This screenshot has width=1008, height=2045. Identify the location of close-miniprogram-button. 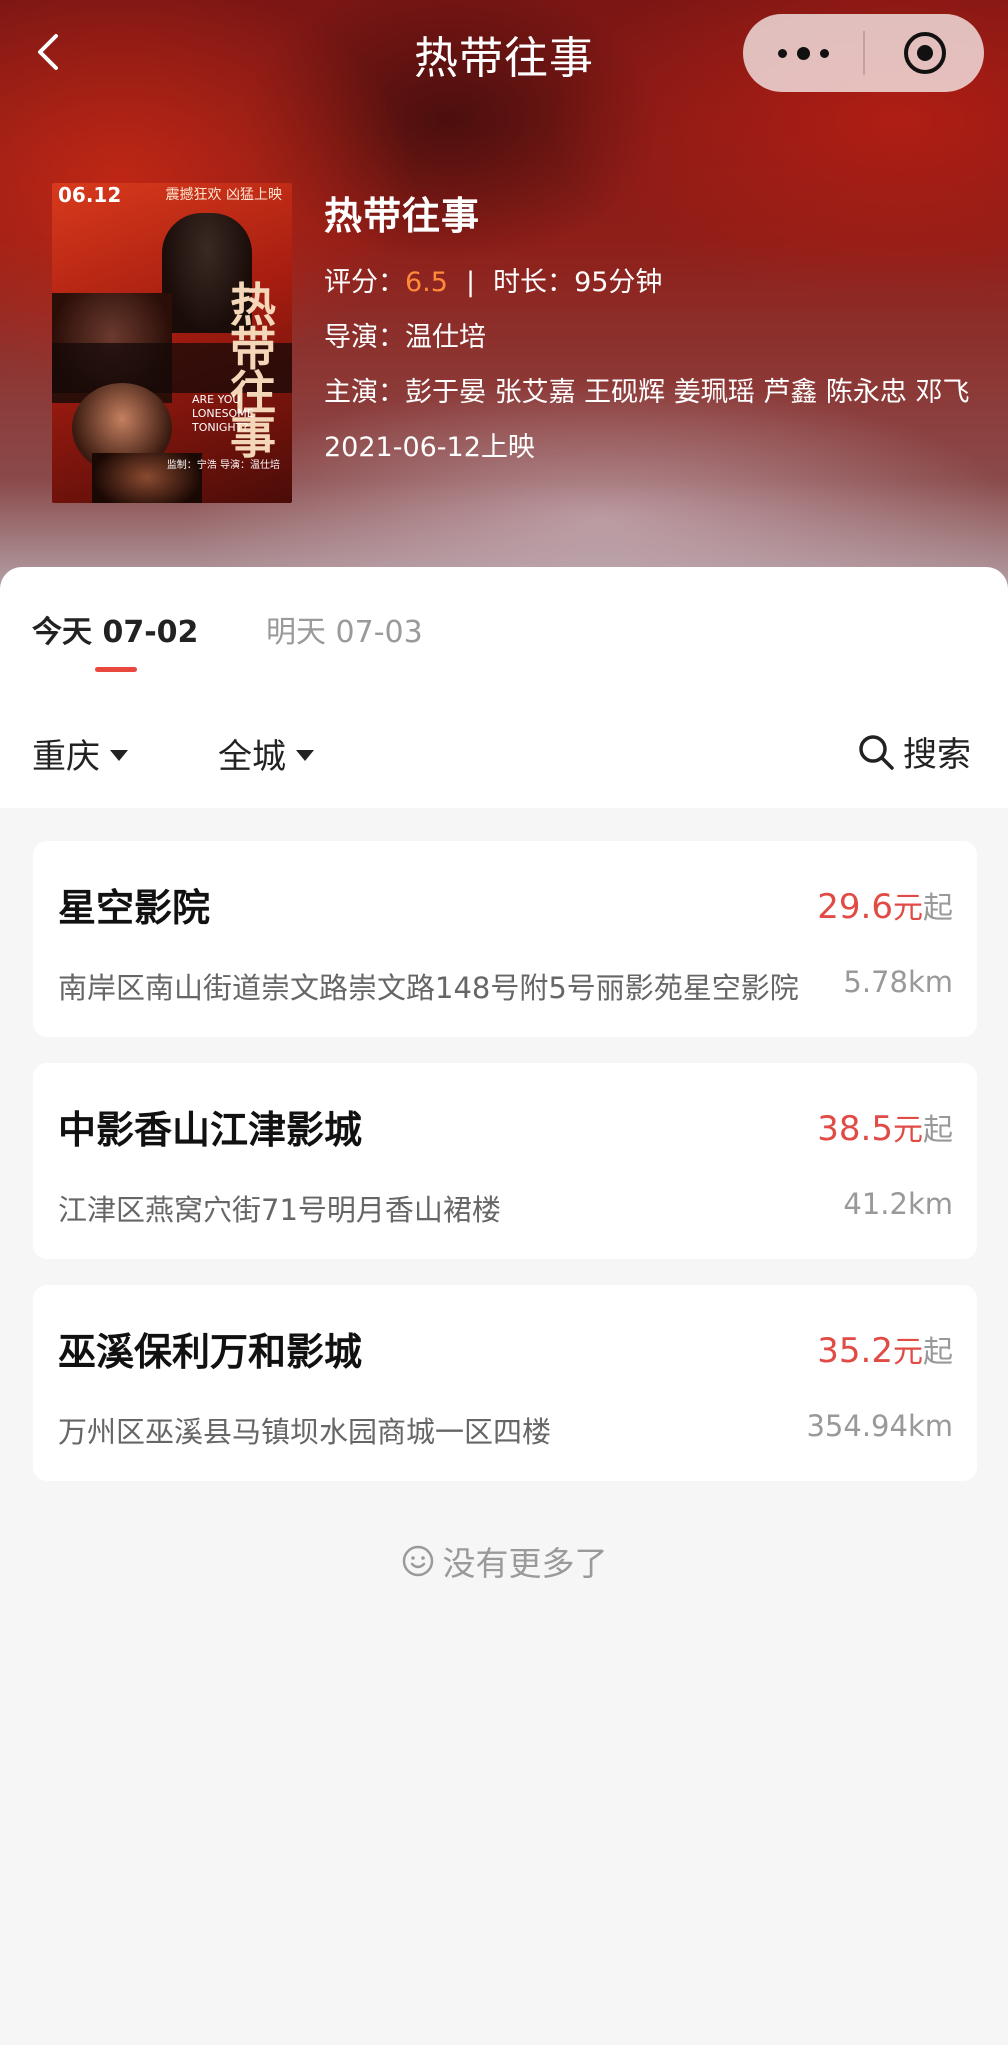
(924, 53).